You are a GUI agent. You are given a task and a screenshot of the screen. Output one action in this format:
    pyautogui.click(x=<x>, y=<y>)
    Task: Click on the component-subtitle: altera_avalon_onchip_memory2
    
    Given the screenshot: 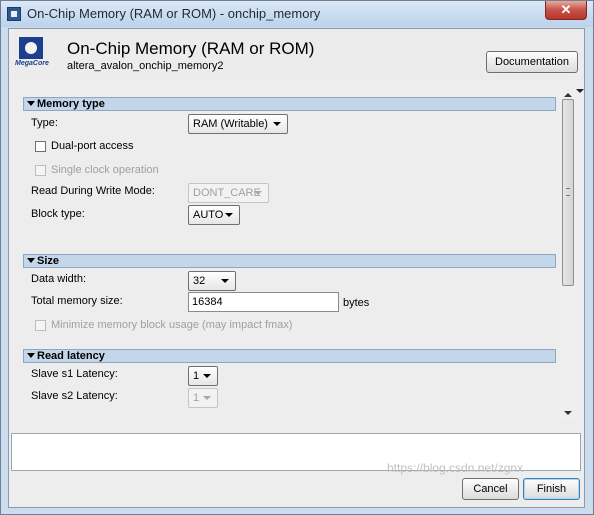 What is the action you would take?
    pyautogui.click(x=145, y=66)
    